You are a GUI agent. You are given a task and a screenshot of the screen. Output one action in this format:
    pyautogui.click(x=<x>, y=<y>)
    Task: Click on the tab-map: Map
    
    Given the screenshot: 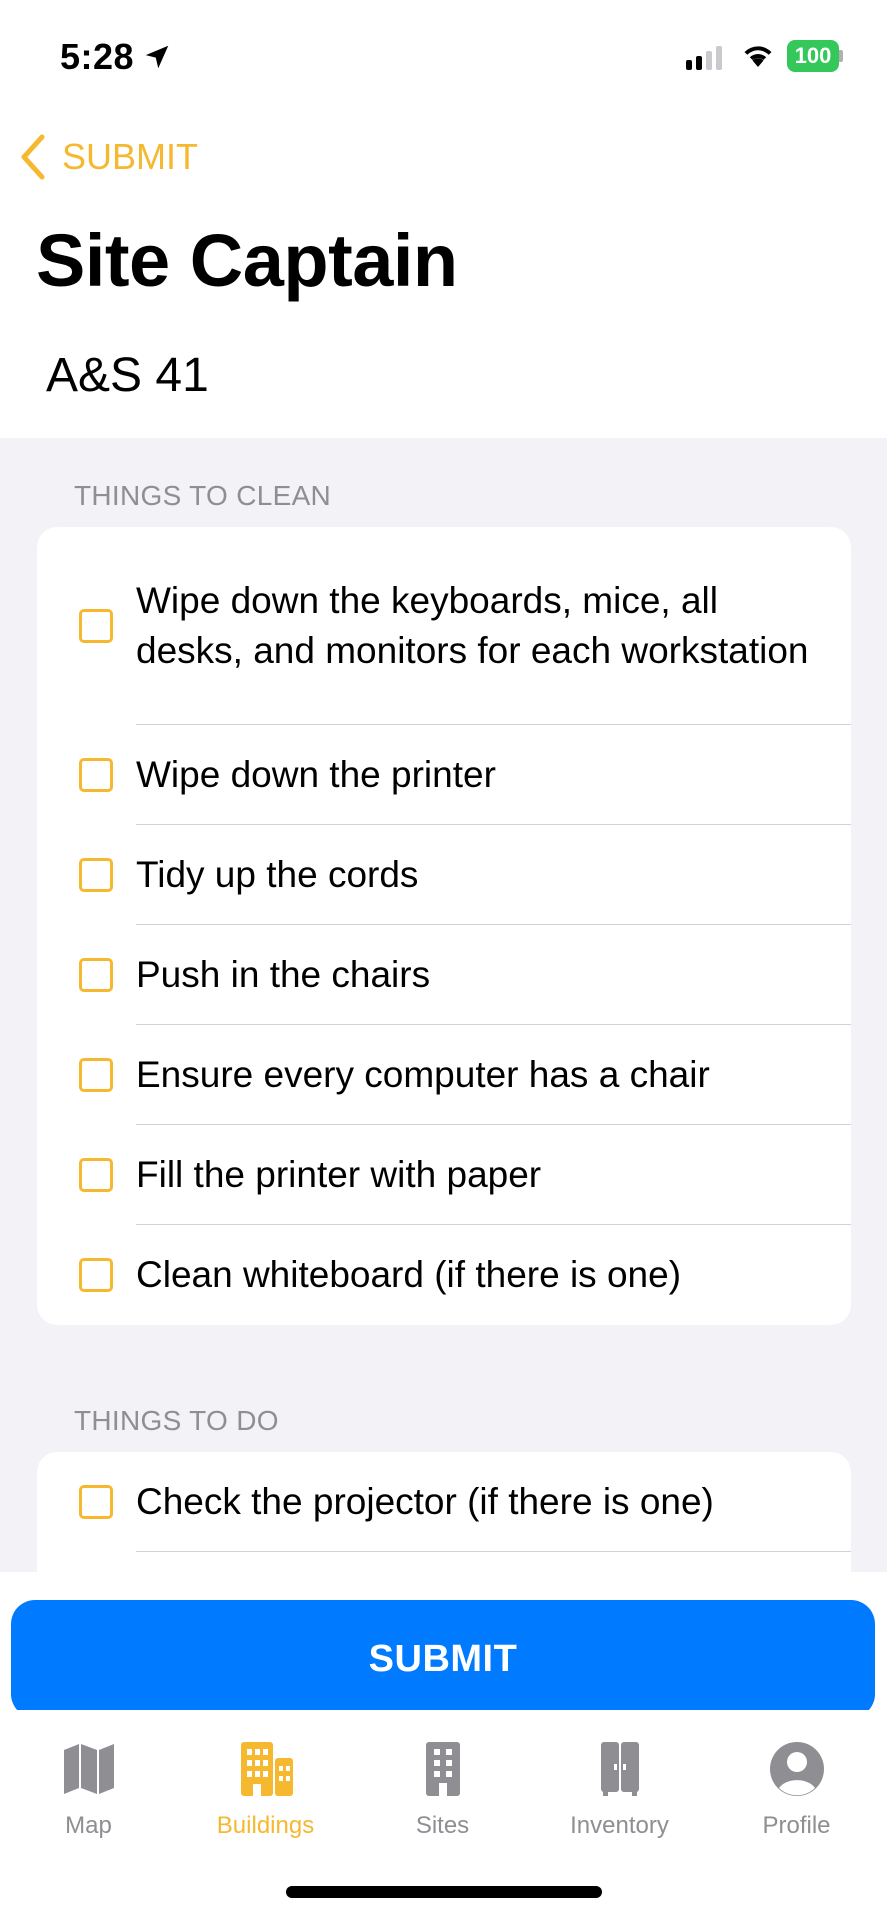 What is the action you would take?
    pyautogui.click(x=88, y=1790)
    